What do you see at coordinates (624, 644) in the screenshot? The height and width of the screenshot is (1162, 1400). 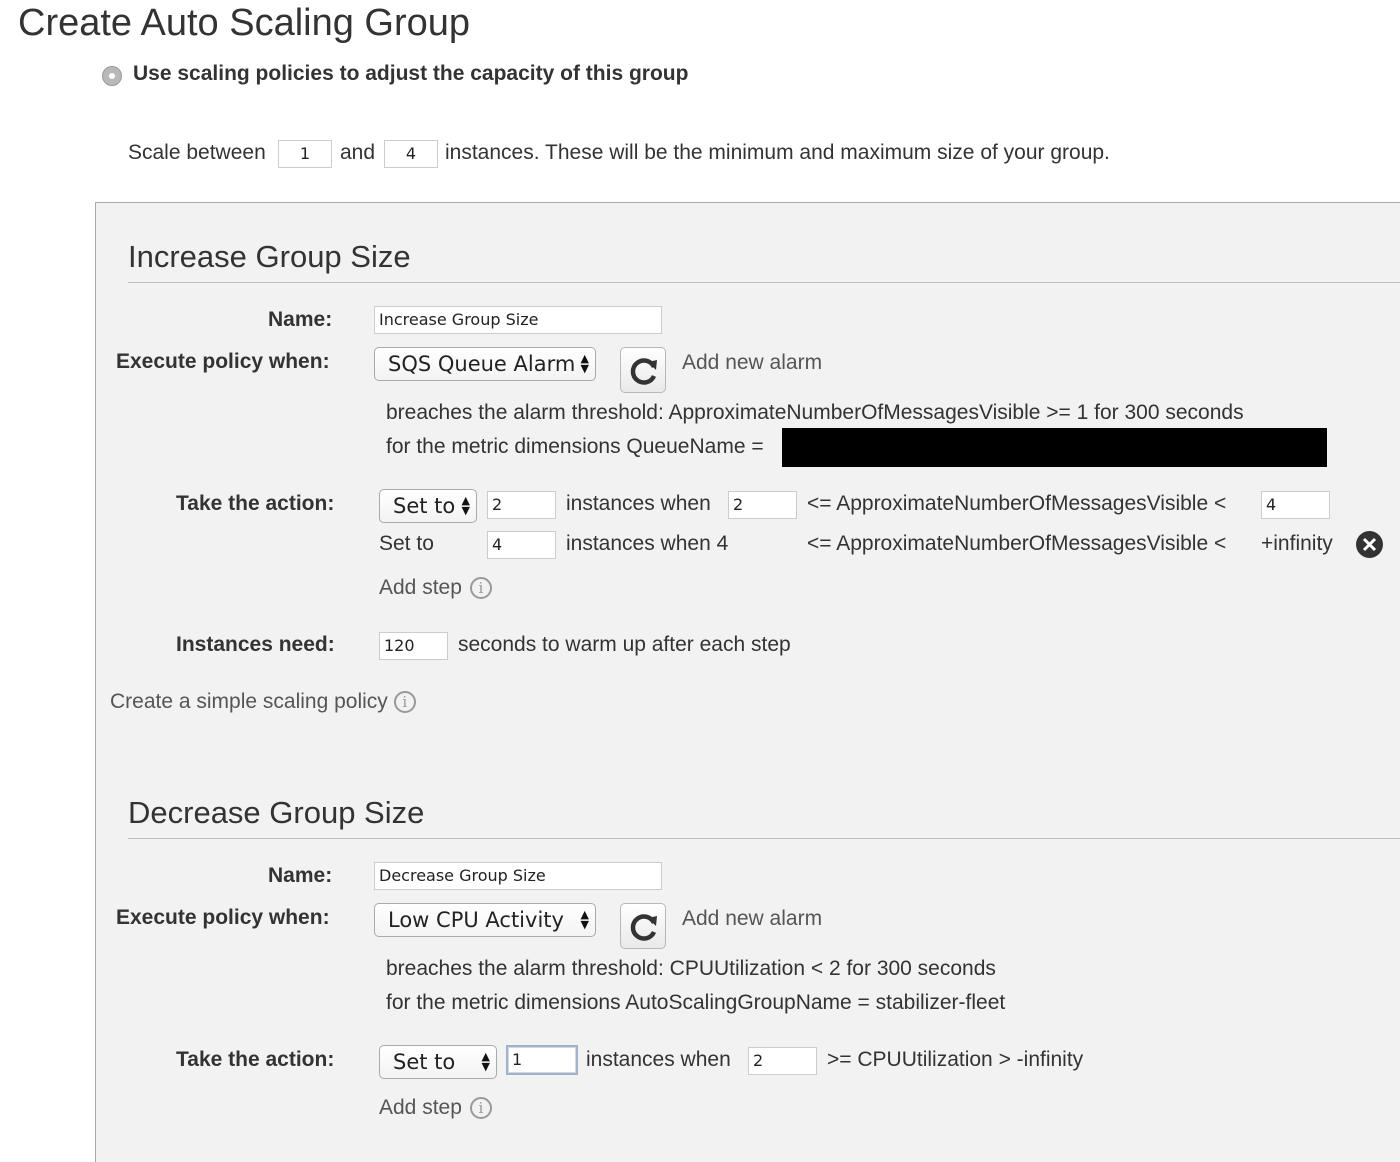 I see `warmup-suffix: seconds to warm up after each step` at bounding box center [624, 644].